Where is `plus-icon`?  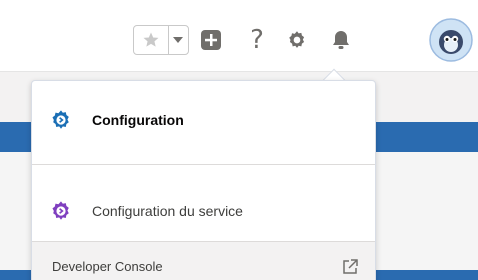 plus-icon is located at coordinates (211, 40).